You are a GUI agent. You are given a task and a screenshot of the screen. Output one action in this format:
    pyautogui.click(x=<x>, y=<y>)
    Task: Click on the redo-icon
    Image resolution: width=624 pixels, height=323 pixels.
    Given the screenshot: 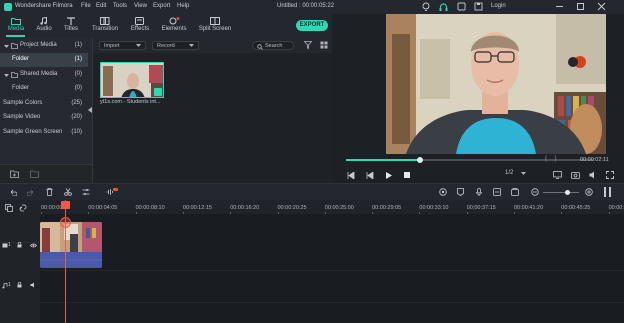 What is the action you would take?
    pyautogui.click(x=31, y=192)
    